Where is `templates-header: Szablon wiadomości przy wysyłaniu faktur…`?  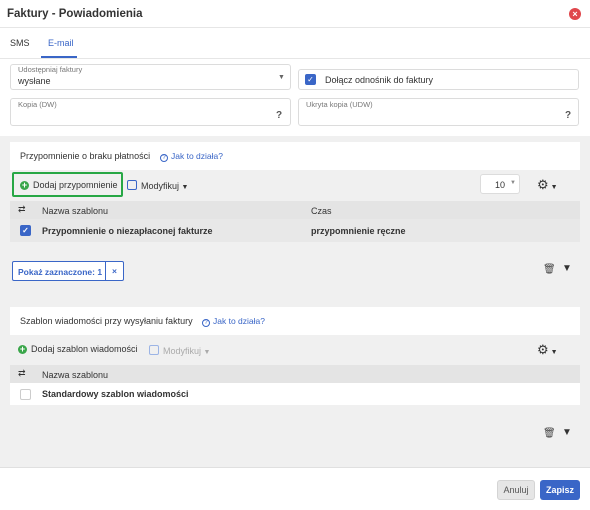 templates-header: Szablon wiadomości przy wysyłaniu faktur… is located at coordinates (295, 321).